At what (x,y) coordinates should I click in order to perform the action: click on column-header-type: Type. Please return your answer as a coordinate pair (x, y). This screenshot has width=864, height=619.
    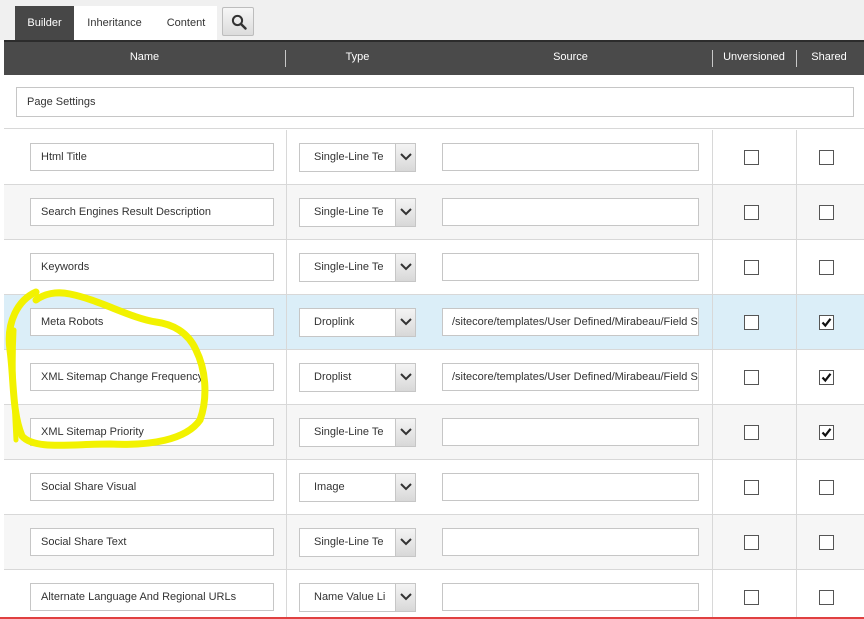
    Looking at the image, I should click on (357, 58).